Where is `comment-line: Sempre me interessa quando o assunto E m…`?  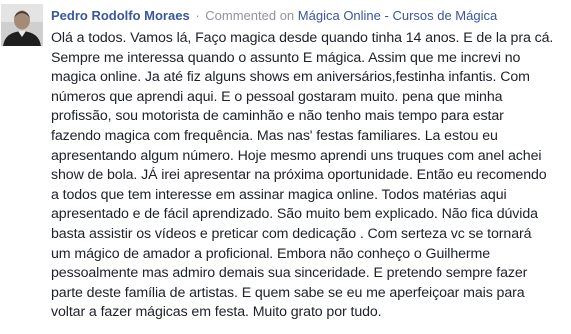
comment-line: Sempre me interessa quando o assunto E m… is located at coordinates (286, 57).